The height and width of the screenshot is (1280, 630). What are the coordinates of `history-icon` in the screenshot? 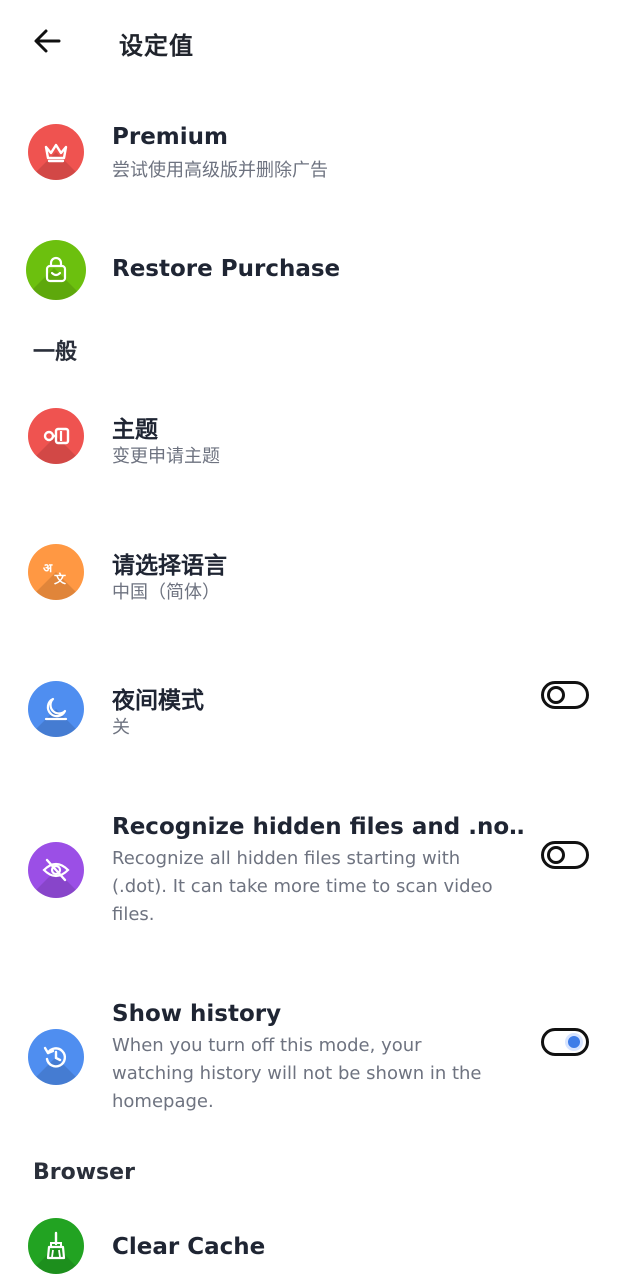 It's located at (56, 1057).